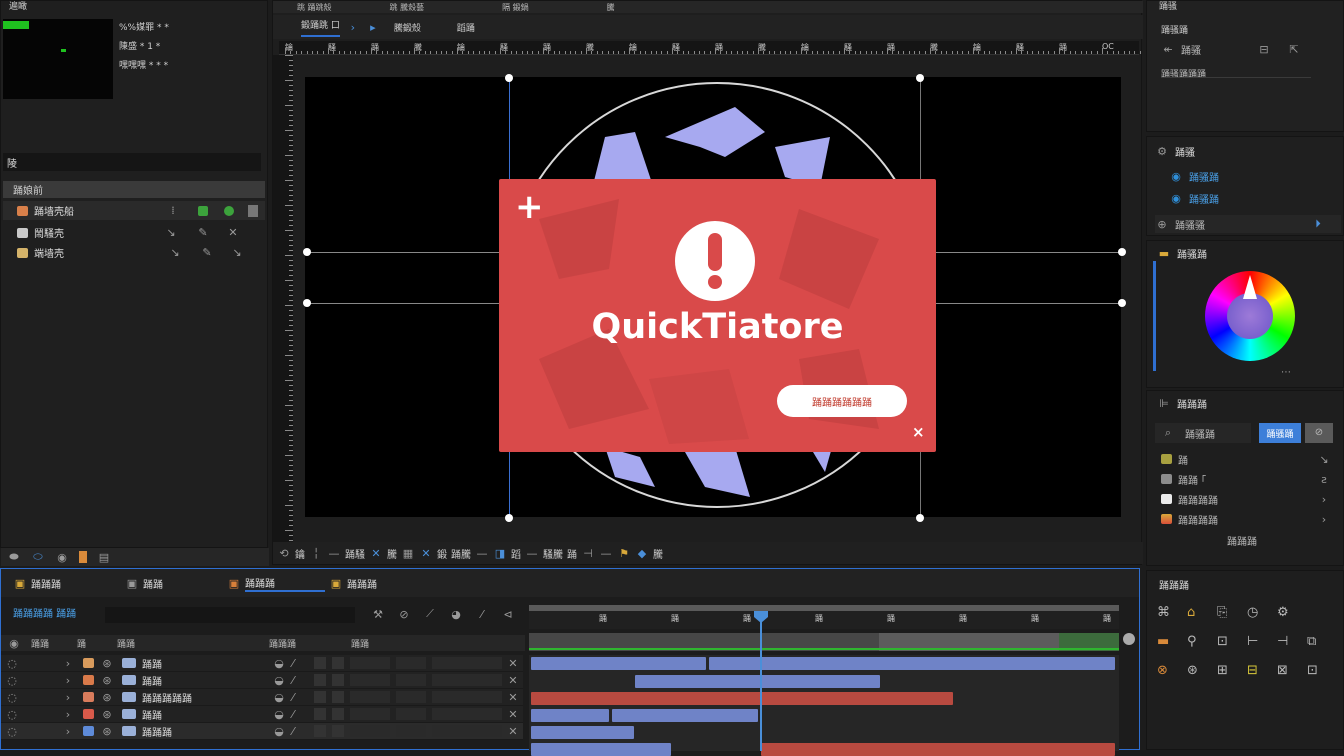 Image resolution: width=1344 pixels, height=756 pixels. What do you see at coordinates (1176, 198) in the screenshot?
I see `circle-blue-icon: ◉` at bounding box center [1176, 198].